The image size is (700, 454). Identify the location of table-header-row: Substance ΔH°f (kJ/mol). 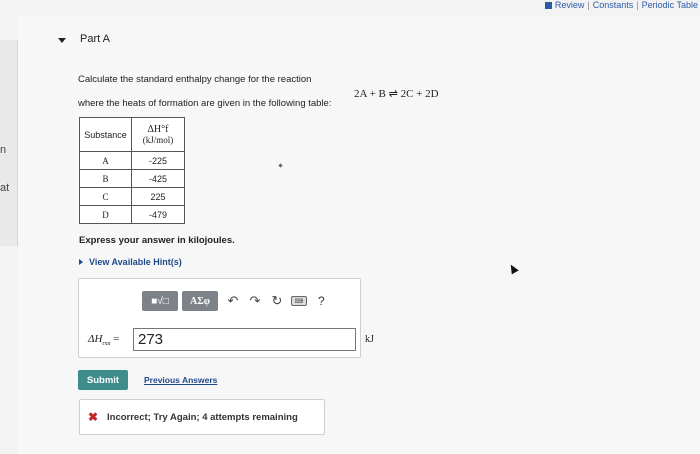
(132, 134).